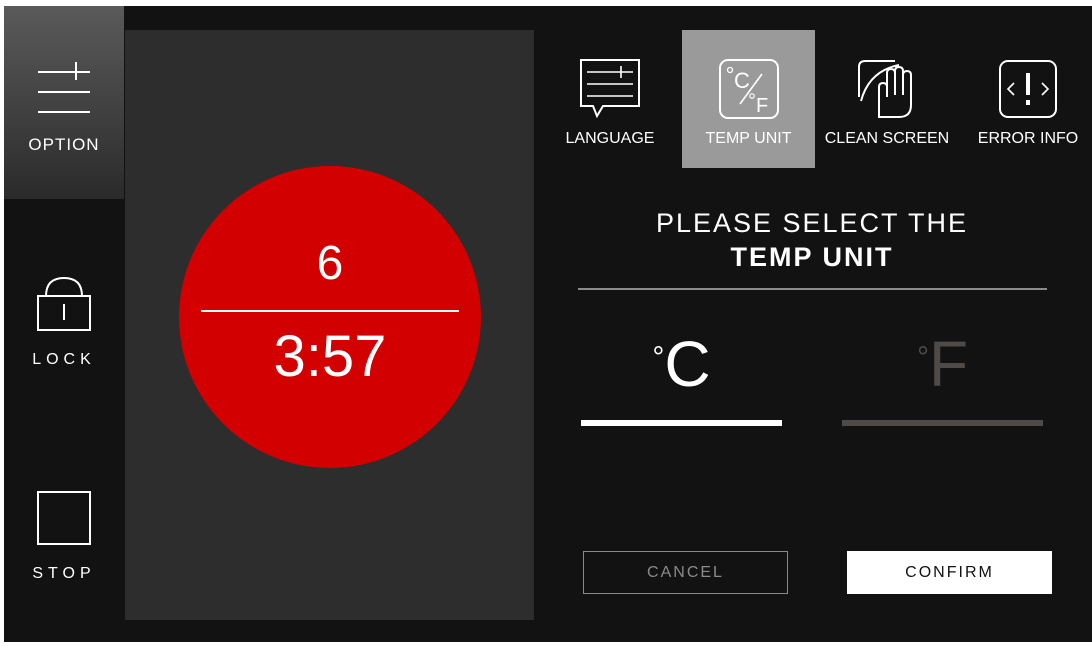 The height and width of the screenshot is (646, 1092). Describe the element at coordinates (748, 138) in the screenshot. I see `tab-temp-unit-label: TEMP UNIT` at that location.